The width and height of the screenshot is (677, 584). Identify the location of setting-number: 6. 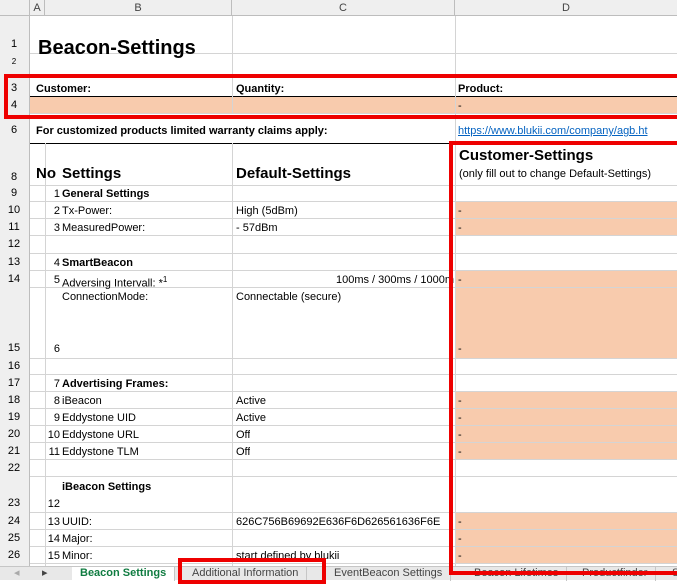
(56, 349).